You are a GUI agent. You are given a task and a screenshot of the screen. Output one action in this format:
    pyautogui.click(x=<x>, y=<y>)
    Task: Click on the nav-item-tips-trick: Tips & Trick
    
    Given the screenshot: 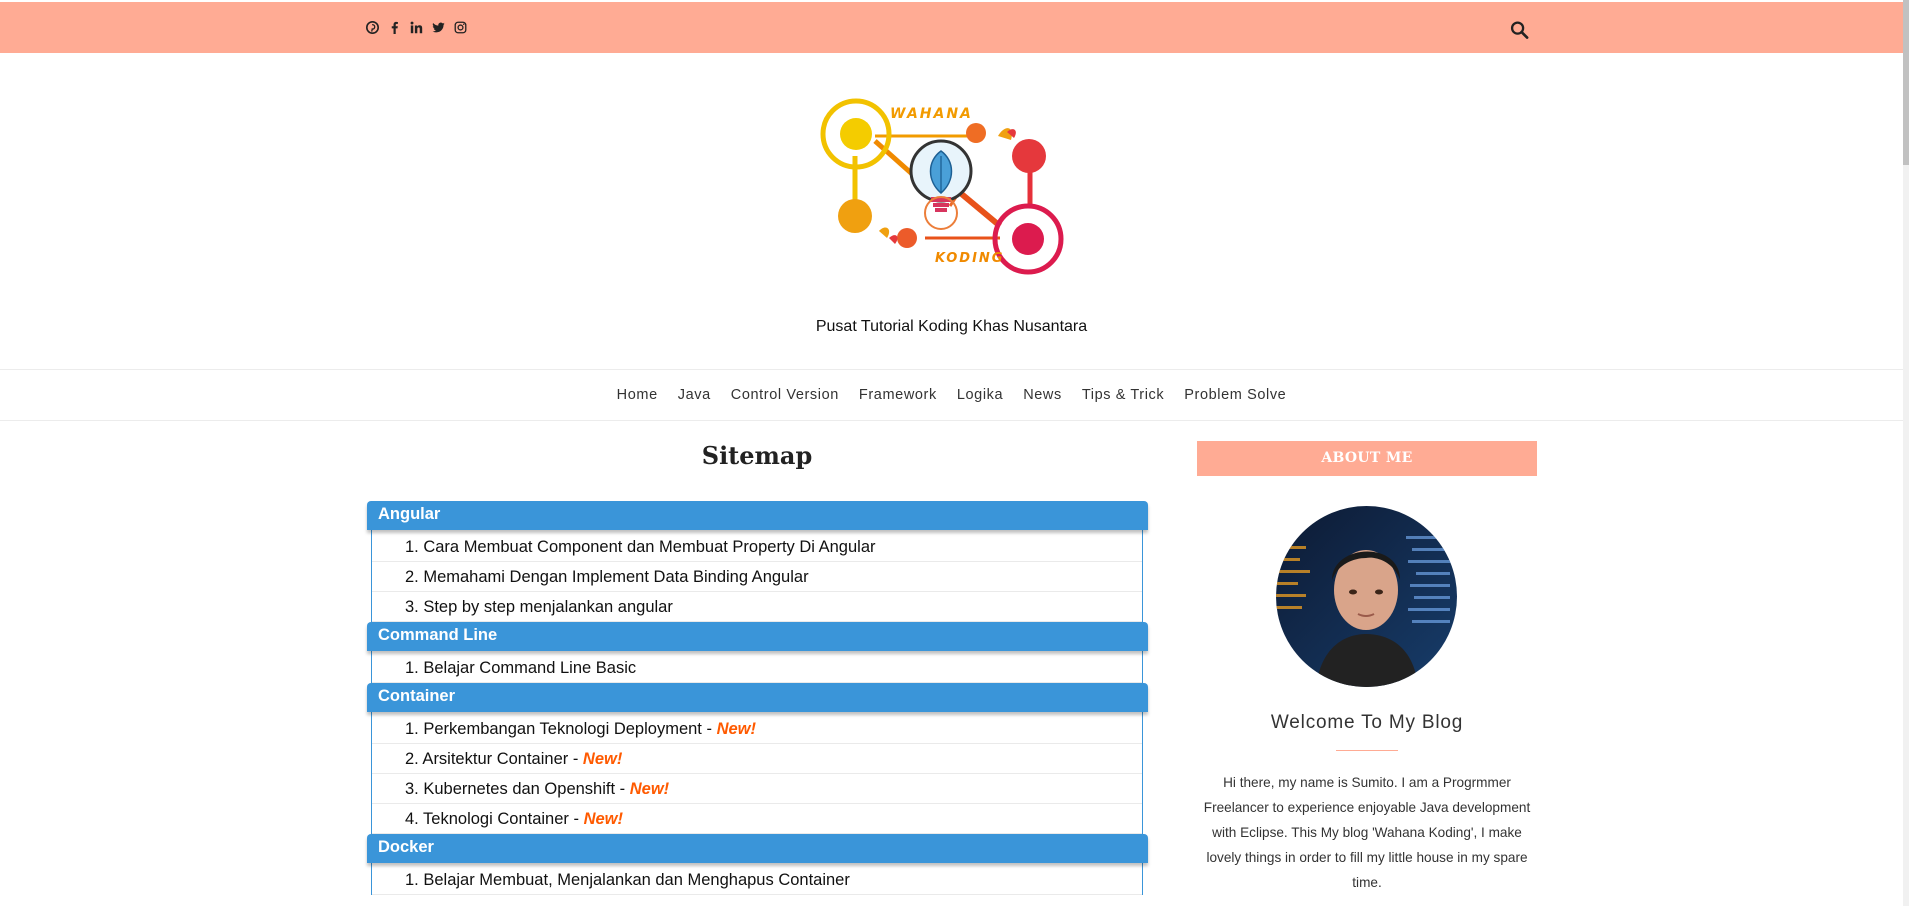 What is the action you would take?
    pyautogui.click(x=1123, y=395)
    